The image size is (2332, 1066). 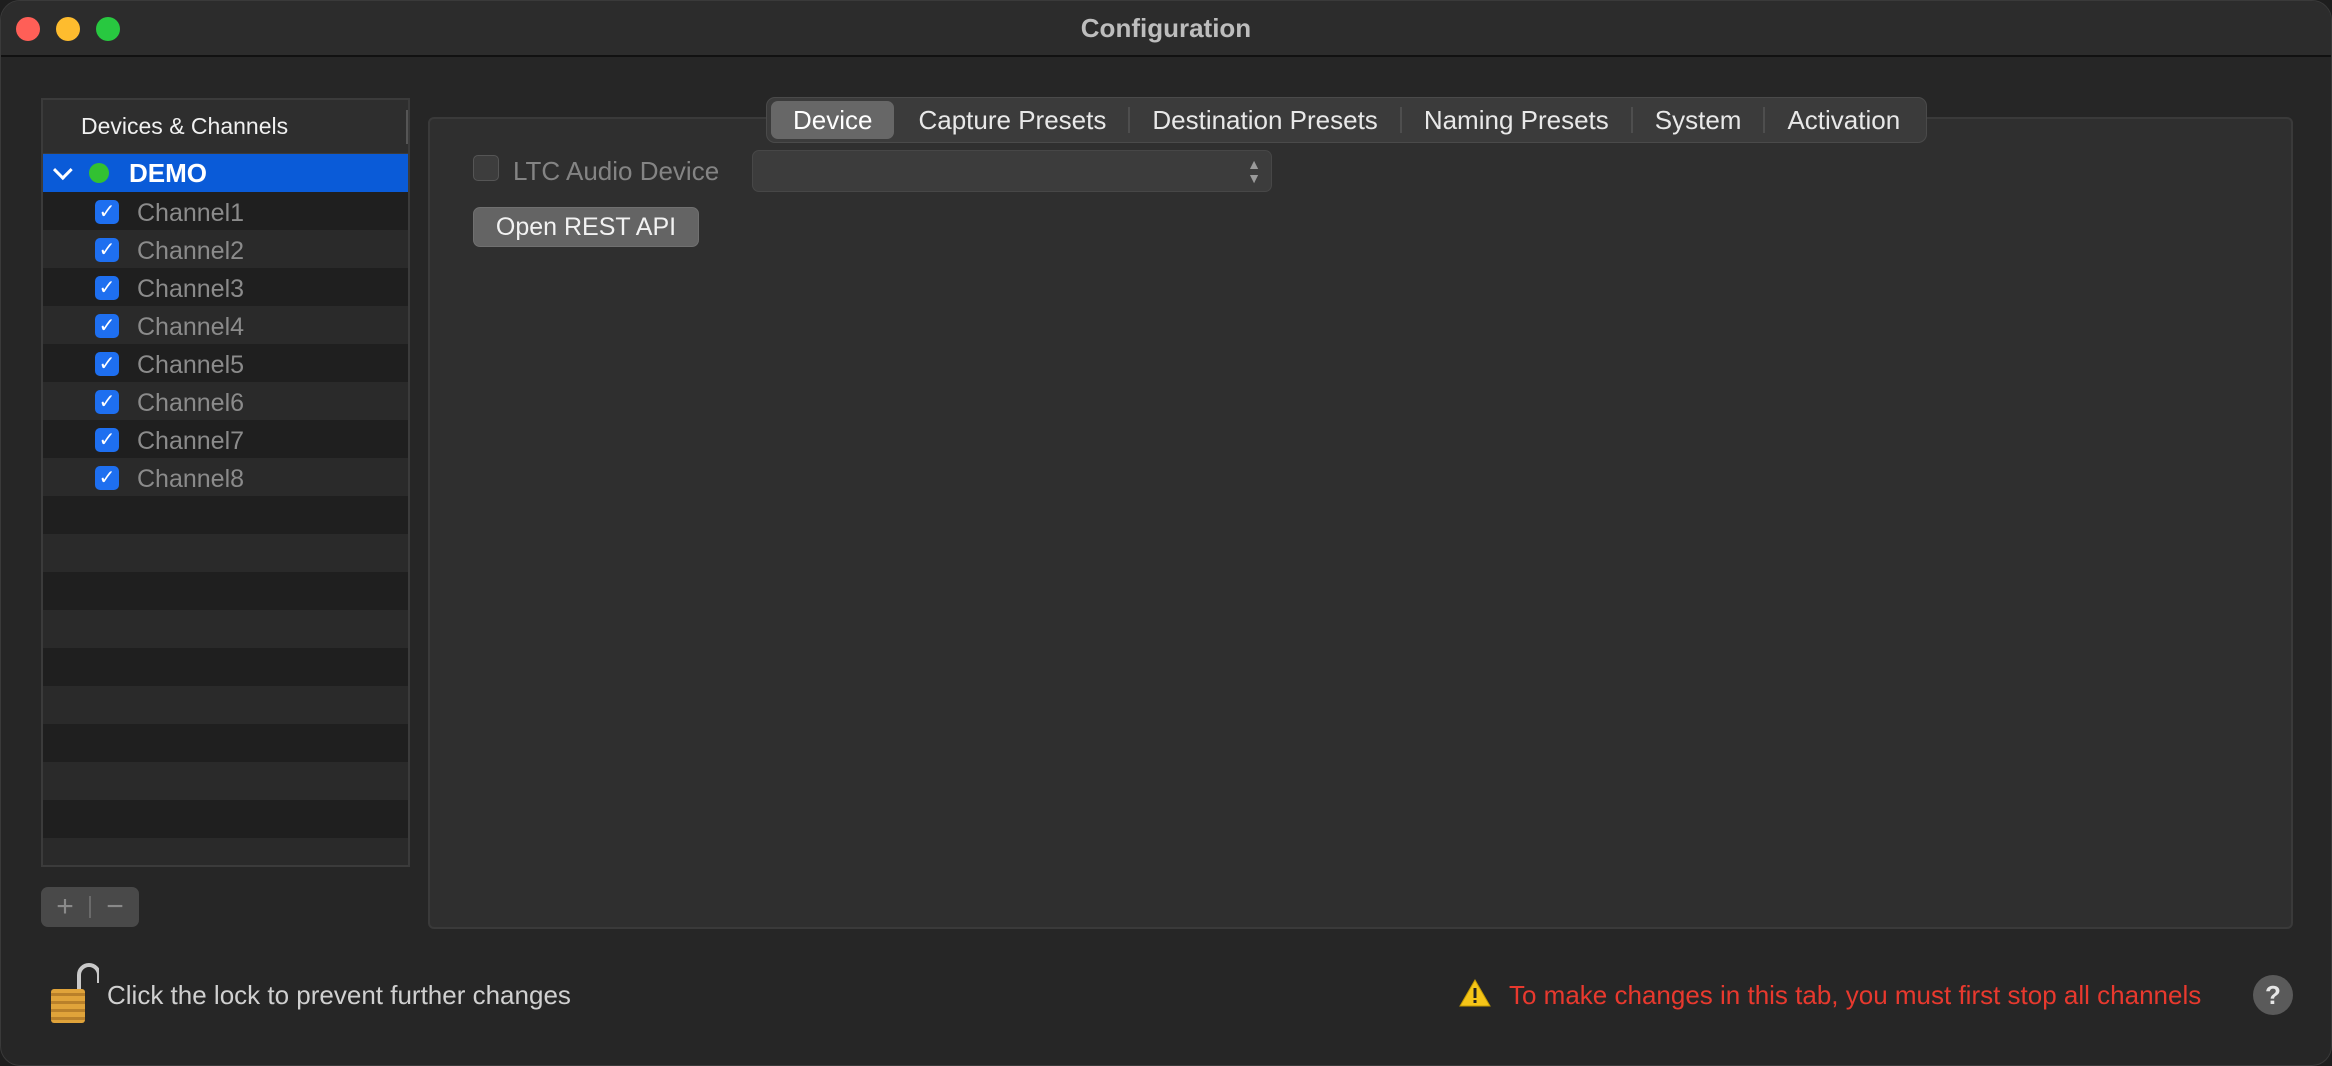 I want to click on channel-label: Channel6, so click(x=191, y=403).